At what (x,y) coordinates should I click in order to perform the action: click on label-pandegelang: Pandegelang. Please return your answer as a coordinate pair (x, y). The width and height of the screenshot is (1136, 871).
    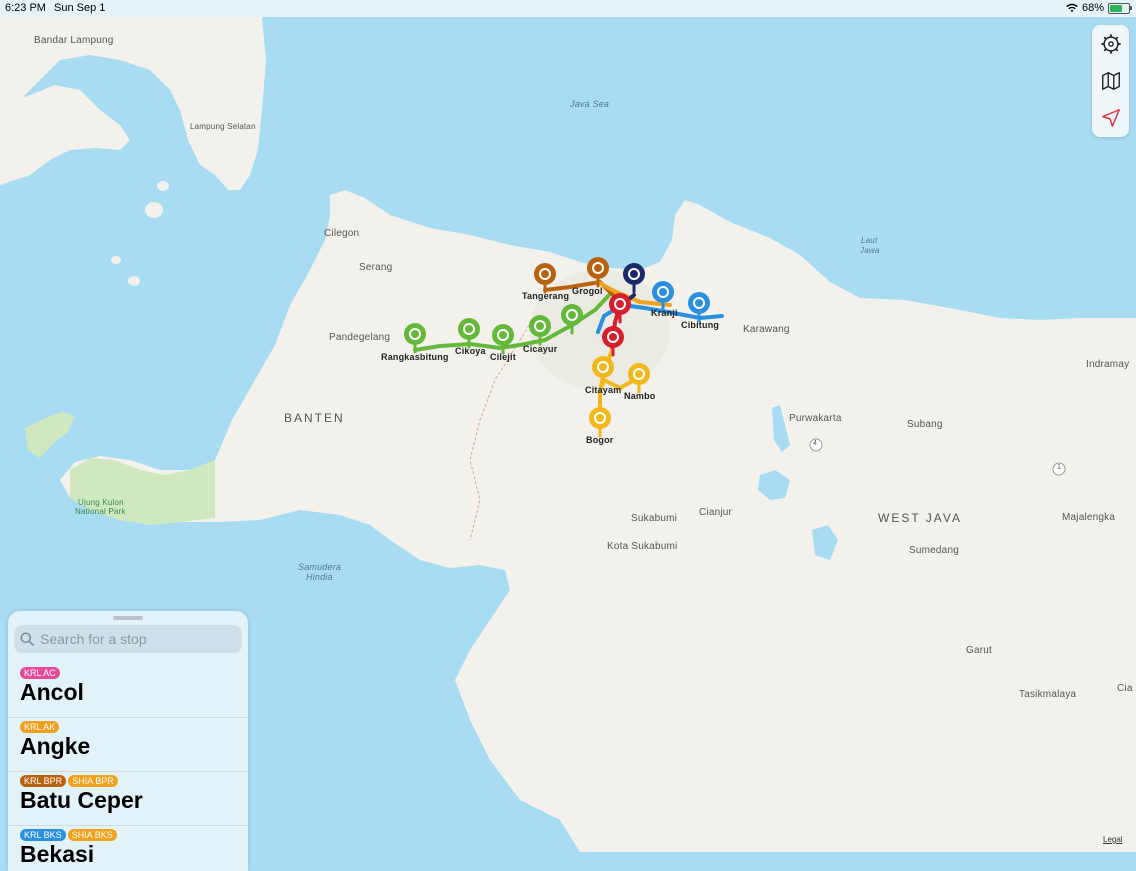
    Looking at the image, I should click on (360, 337).